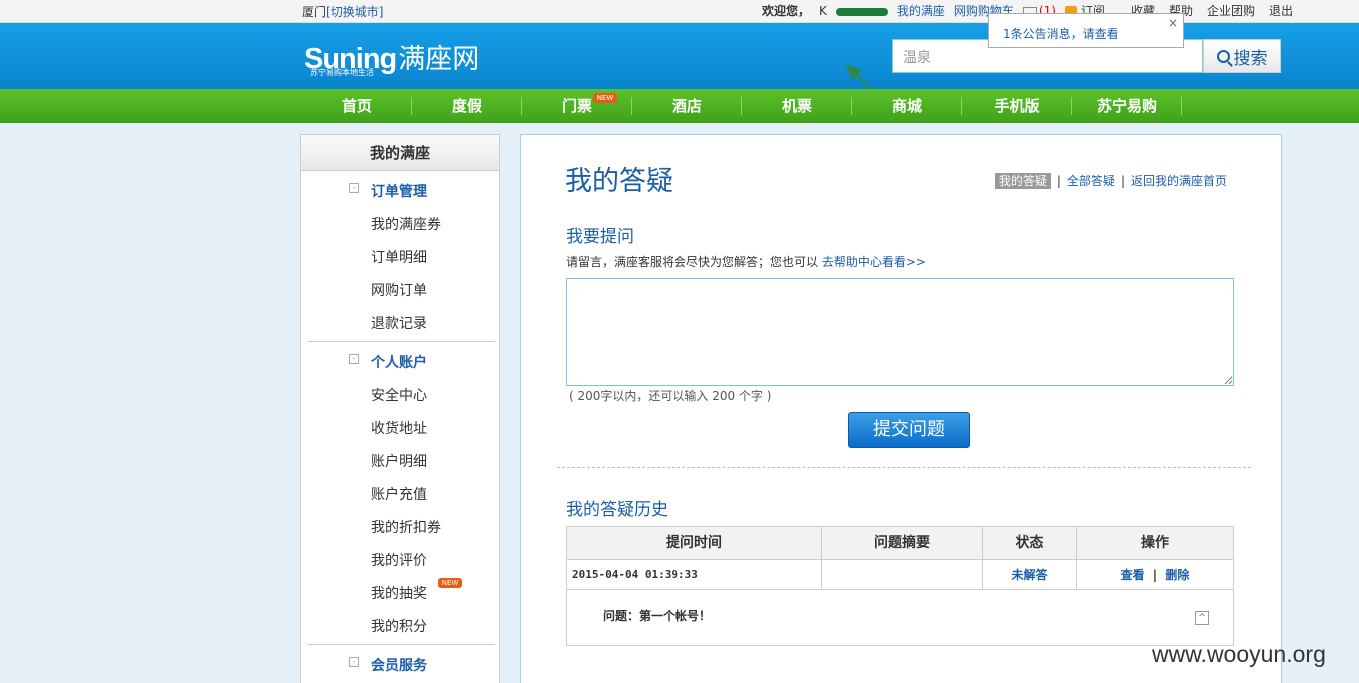 The image size is (1359, 683). Describe the element at coordinates (786, 11) in the screenshot. I see `welcome-text: 欢迎您，` at that location.